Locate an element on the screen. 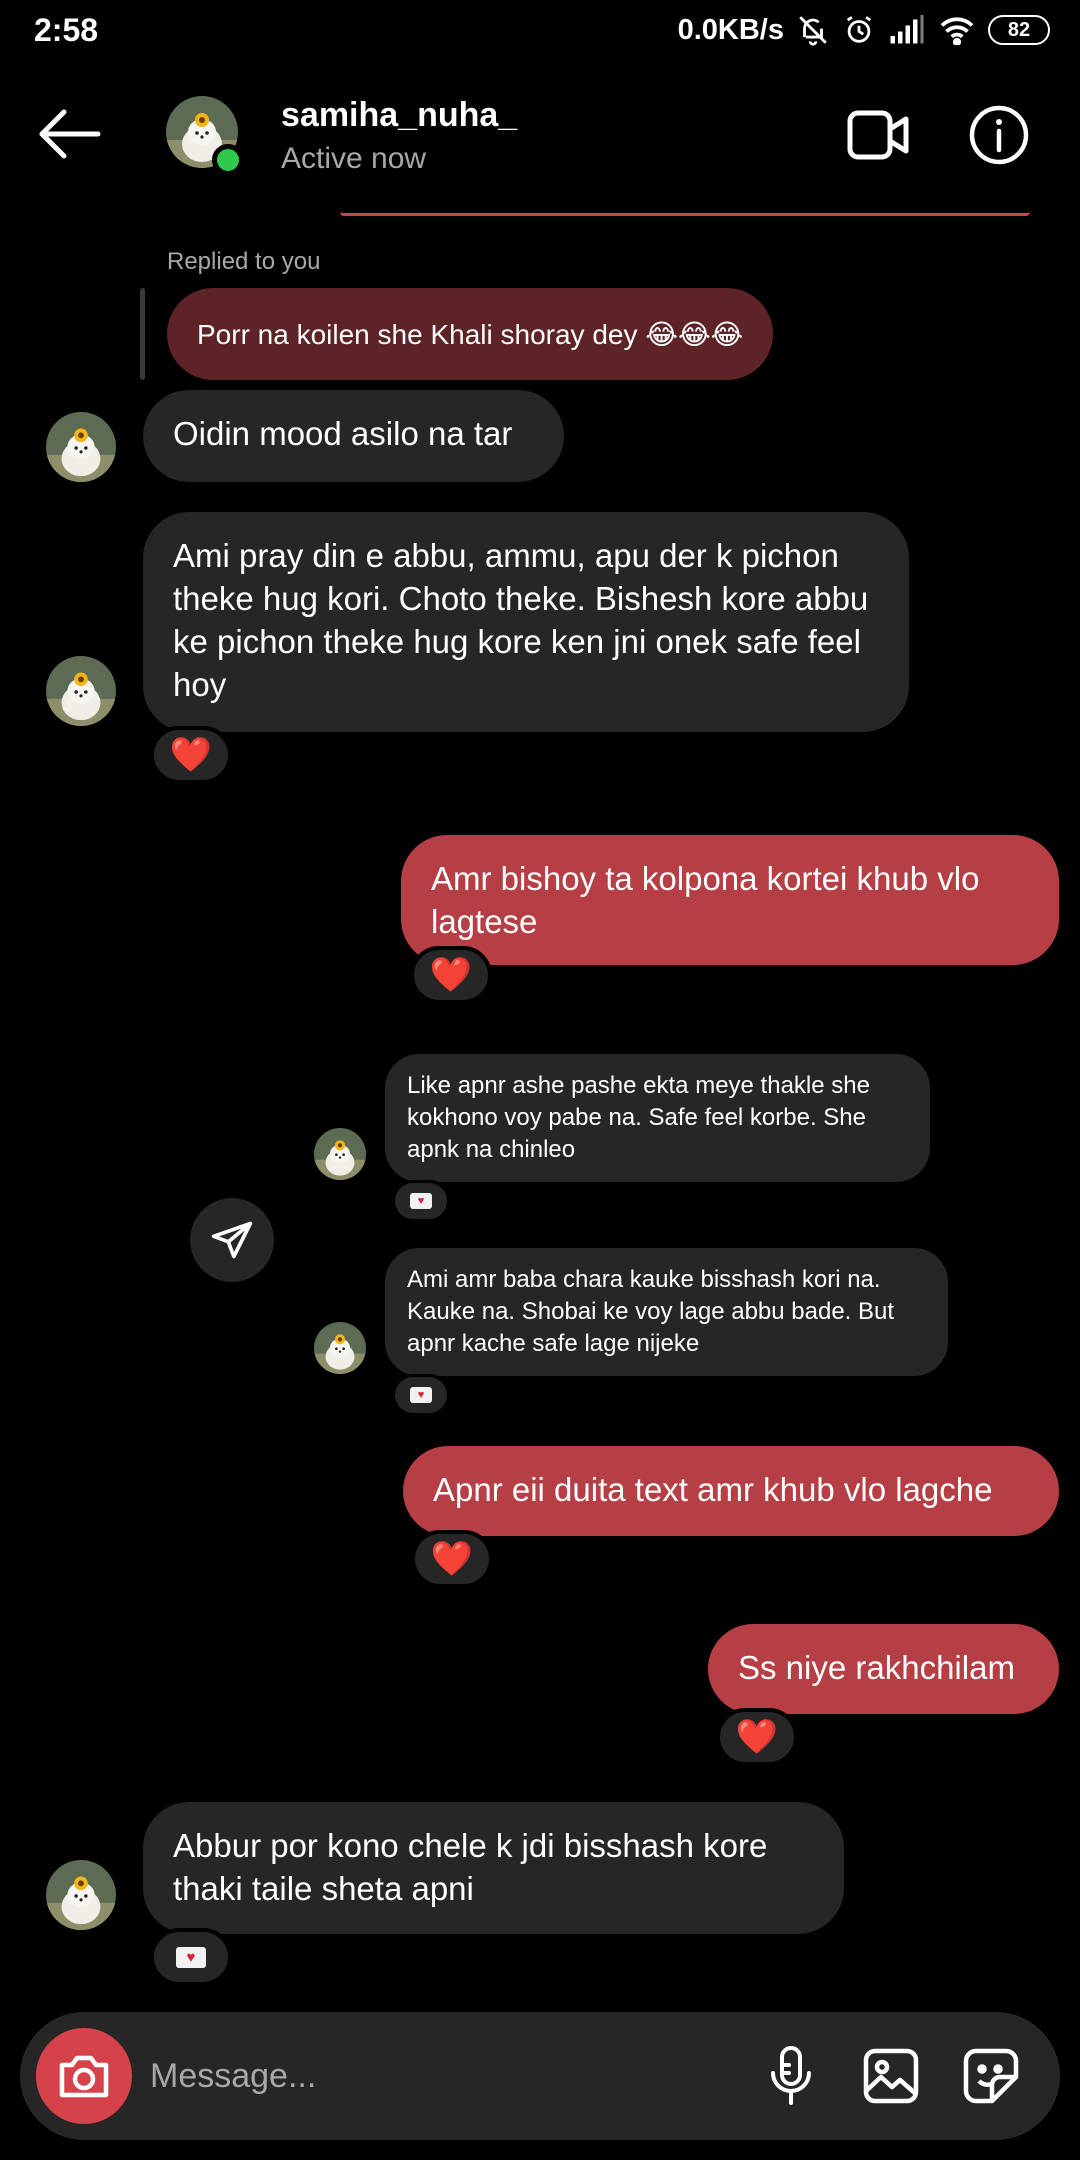 The image size is (1080, 2160). camera-button is located at coordinates (84, 2076).